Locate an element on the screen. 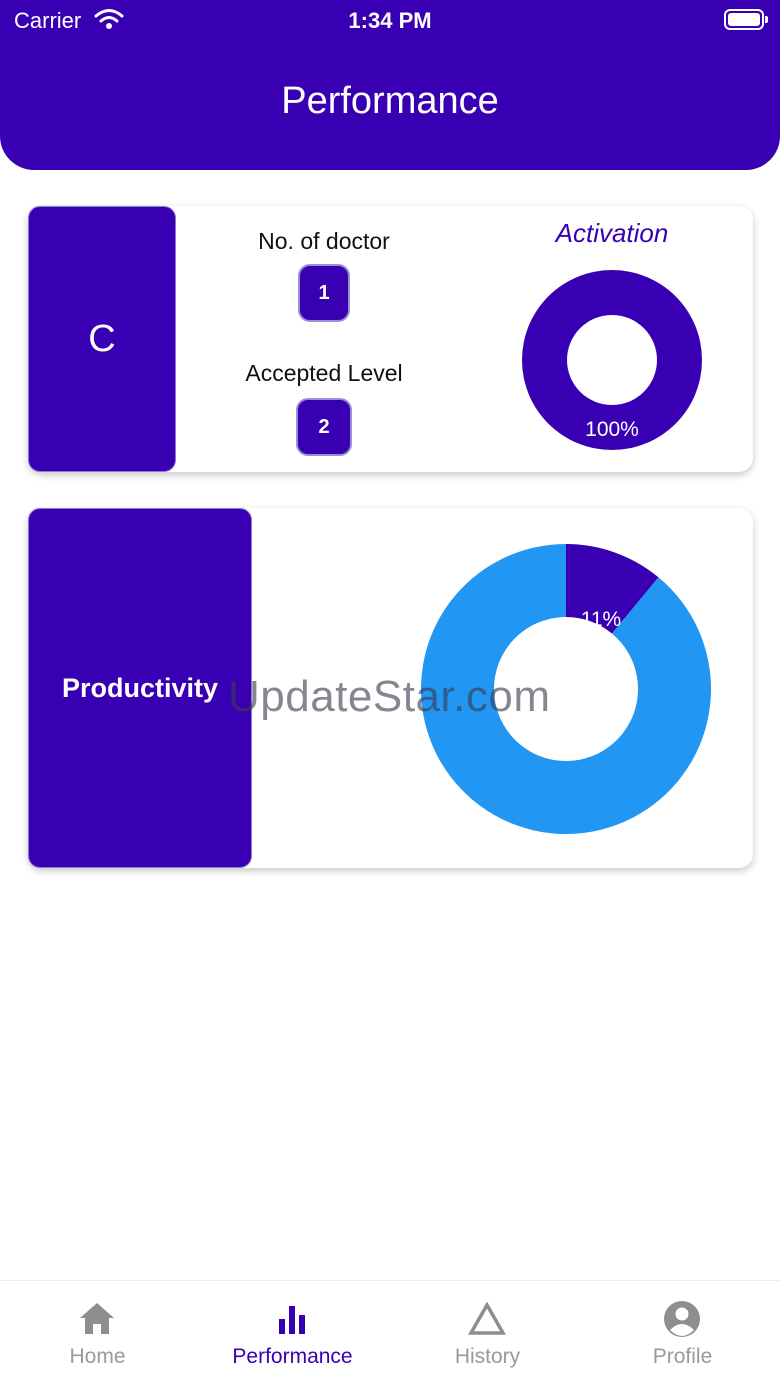 This screenshot has width=780, height=1387. doctor-count-label: No. of doctor is located at coordinates (324, 241).